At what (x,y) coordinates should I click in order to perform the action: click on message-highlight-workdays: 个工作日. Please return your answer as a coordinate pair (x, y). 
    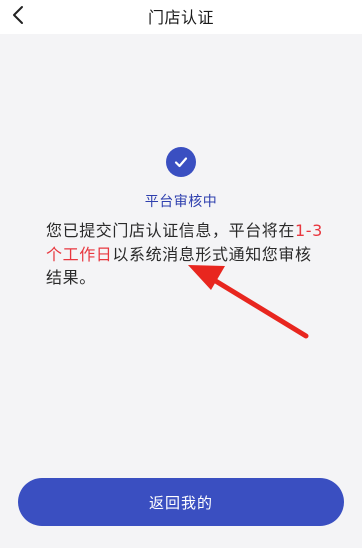
    Looking at the image, I should click on (79, 254).